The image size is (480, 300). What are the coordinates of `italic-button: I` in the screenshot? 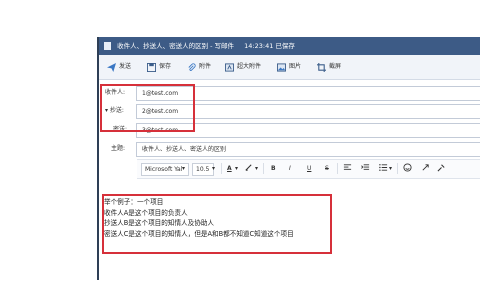 It's located at (290, 168).